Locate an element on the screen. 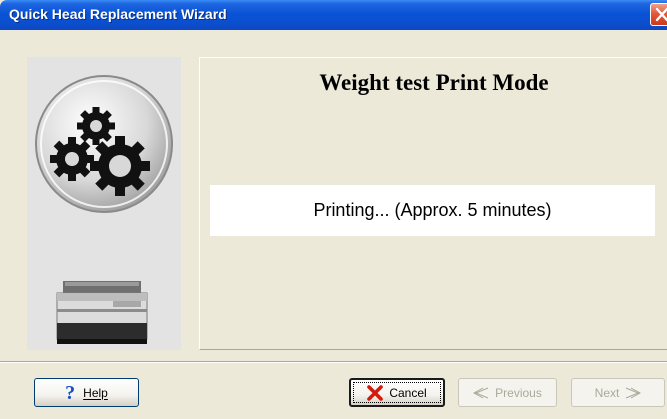  cancel-focus-rect: Cancel is located at coordinates (397, 392).